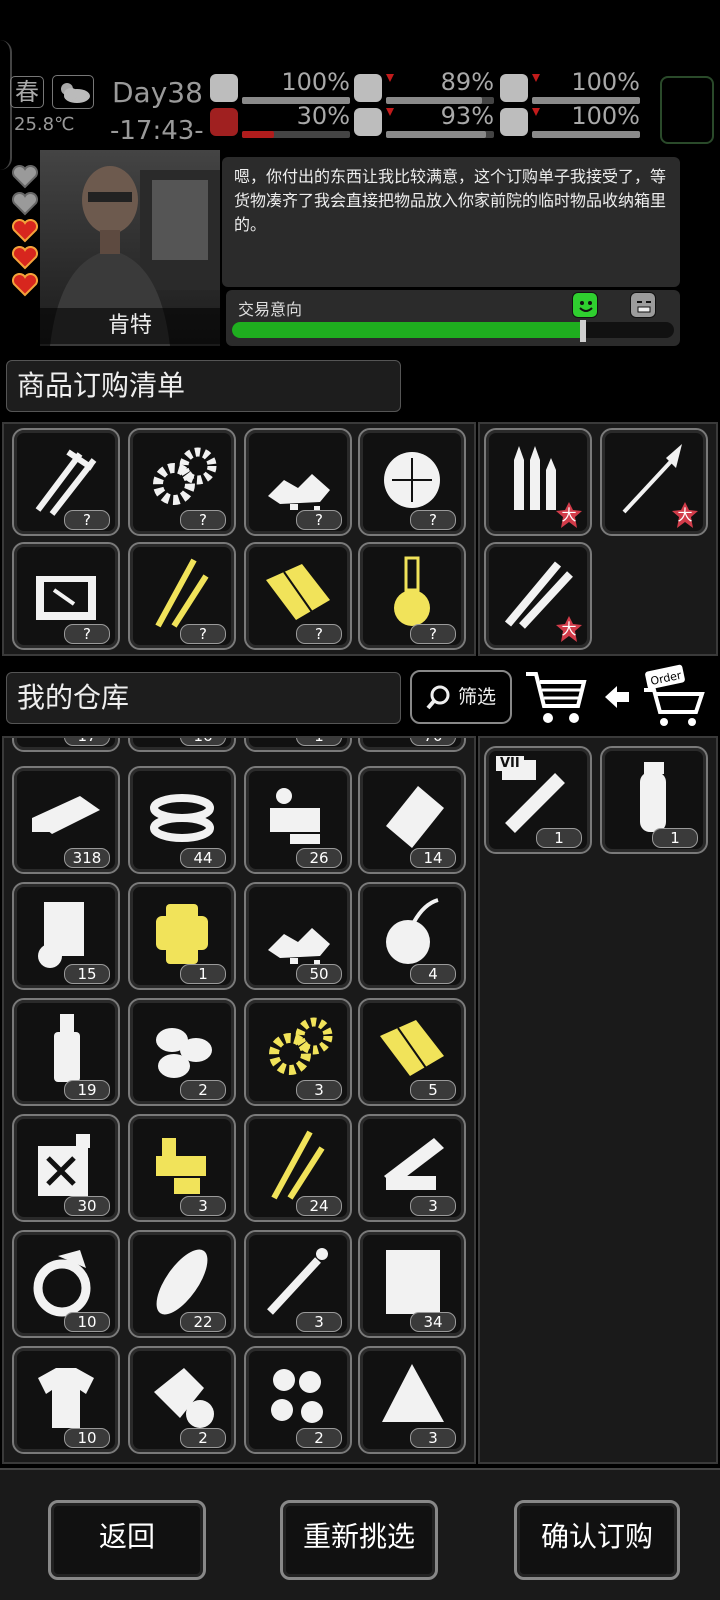  I want to click on order-list-title: 商品订购清单, so click(203, 386).